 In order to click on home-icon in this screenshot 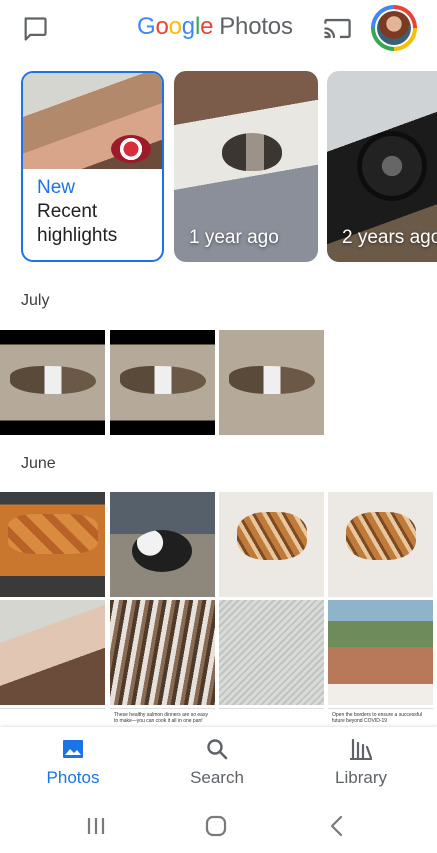, I will do `click(216, 826)`.